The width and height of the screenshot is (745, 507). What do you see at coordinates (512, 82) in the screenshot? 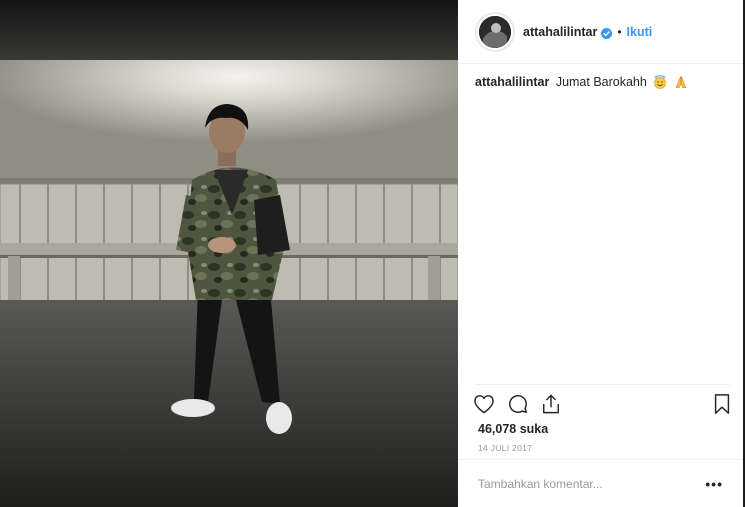
I see `caption-username: attahalilintar` at bounding box center [512, 82].